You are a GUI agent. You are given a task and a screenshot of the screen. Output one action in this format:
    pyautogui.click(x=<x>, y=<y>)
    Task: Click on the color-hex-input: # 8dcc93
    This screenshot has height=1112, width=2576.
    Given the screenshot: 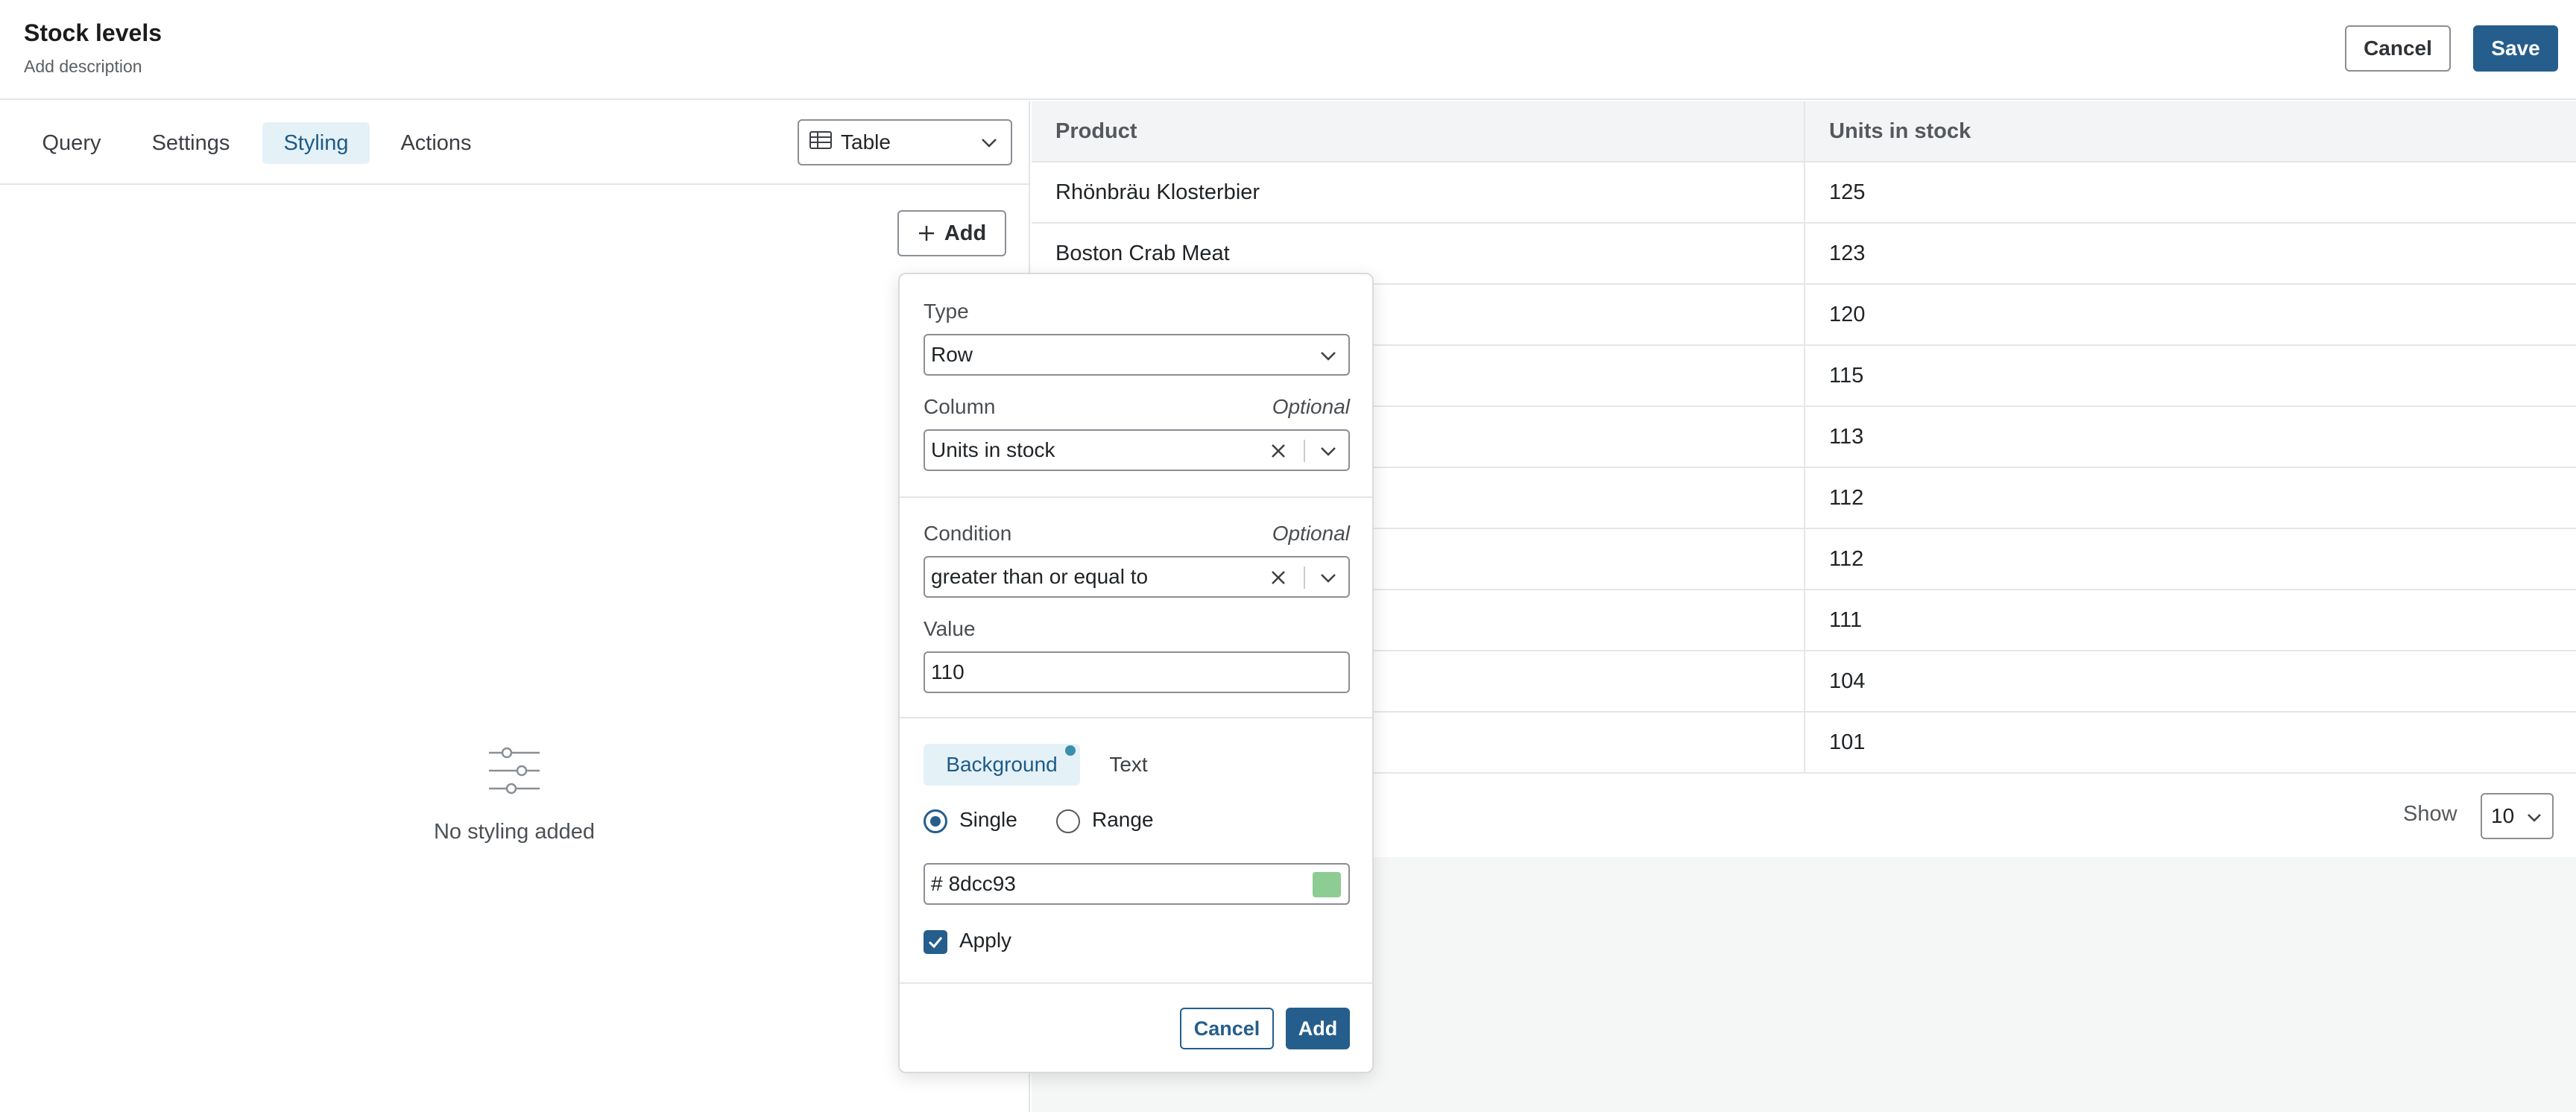 What is the action you would take?
    pyautogui.click(x=1137, y=884)
    